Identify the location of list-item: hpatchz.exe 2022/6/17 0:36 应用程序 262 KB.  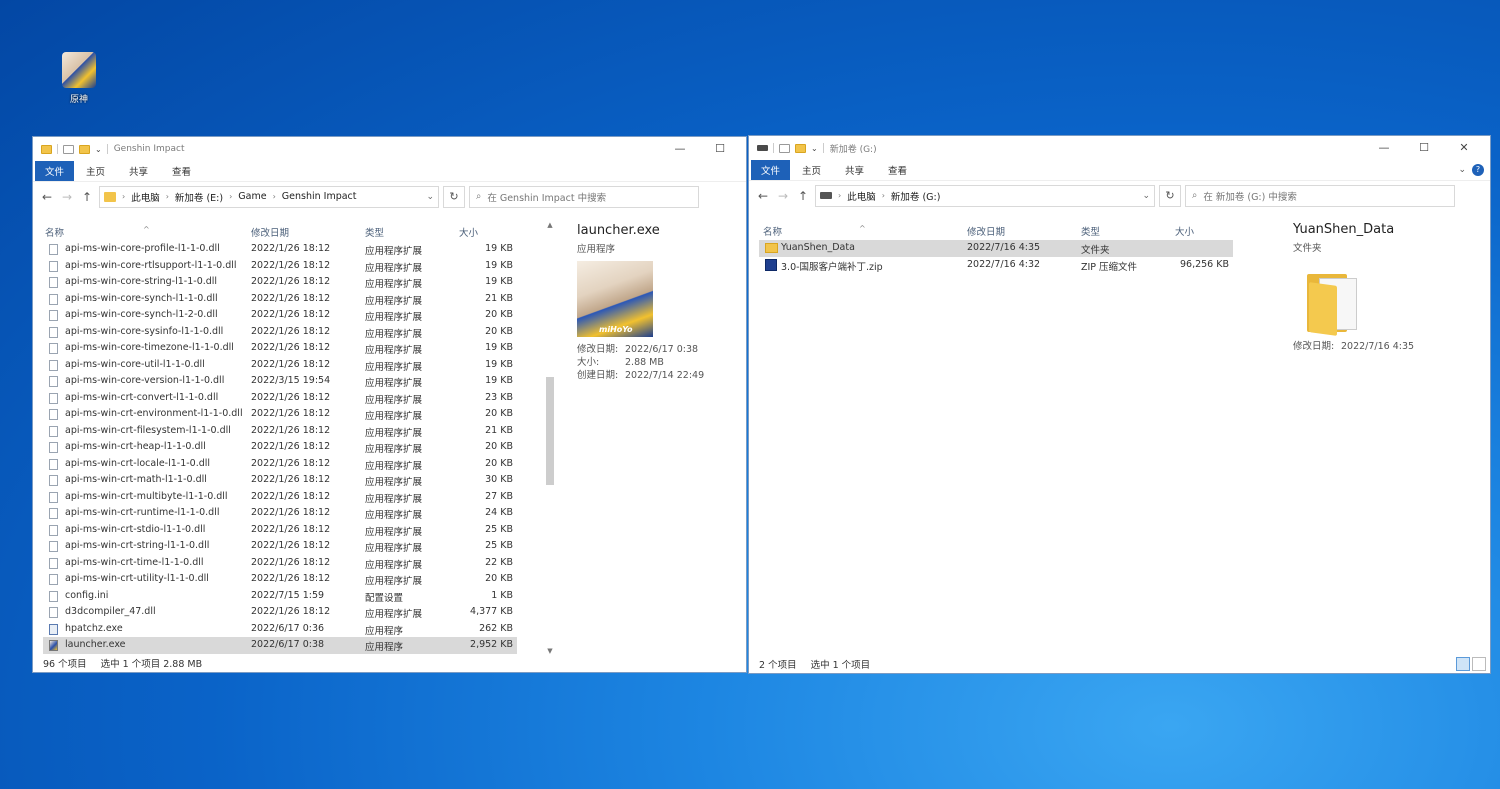
(280, 629).